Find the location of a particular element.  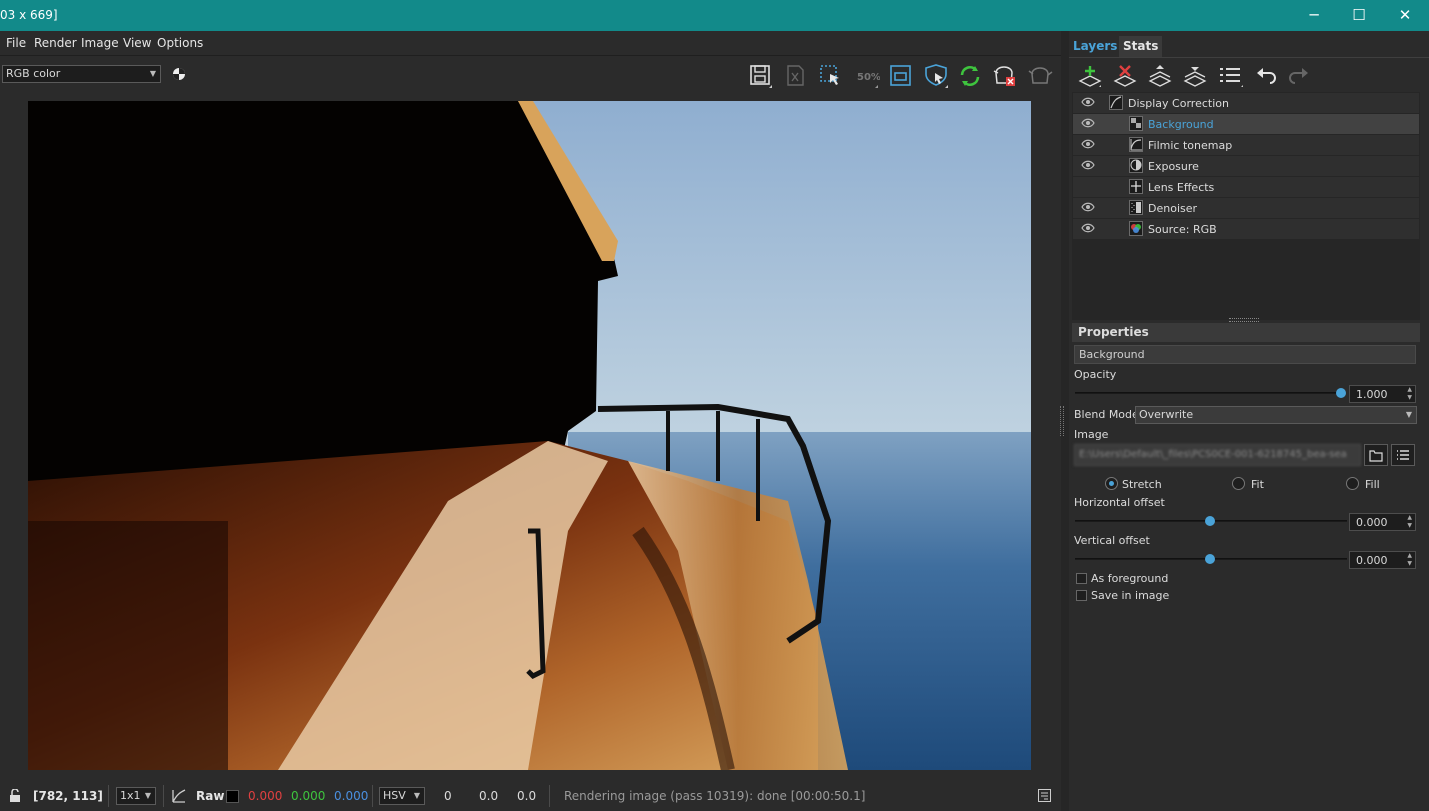

layer-row-background: Background is located at coordinates (1246, 124).